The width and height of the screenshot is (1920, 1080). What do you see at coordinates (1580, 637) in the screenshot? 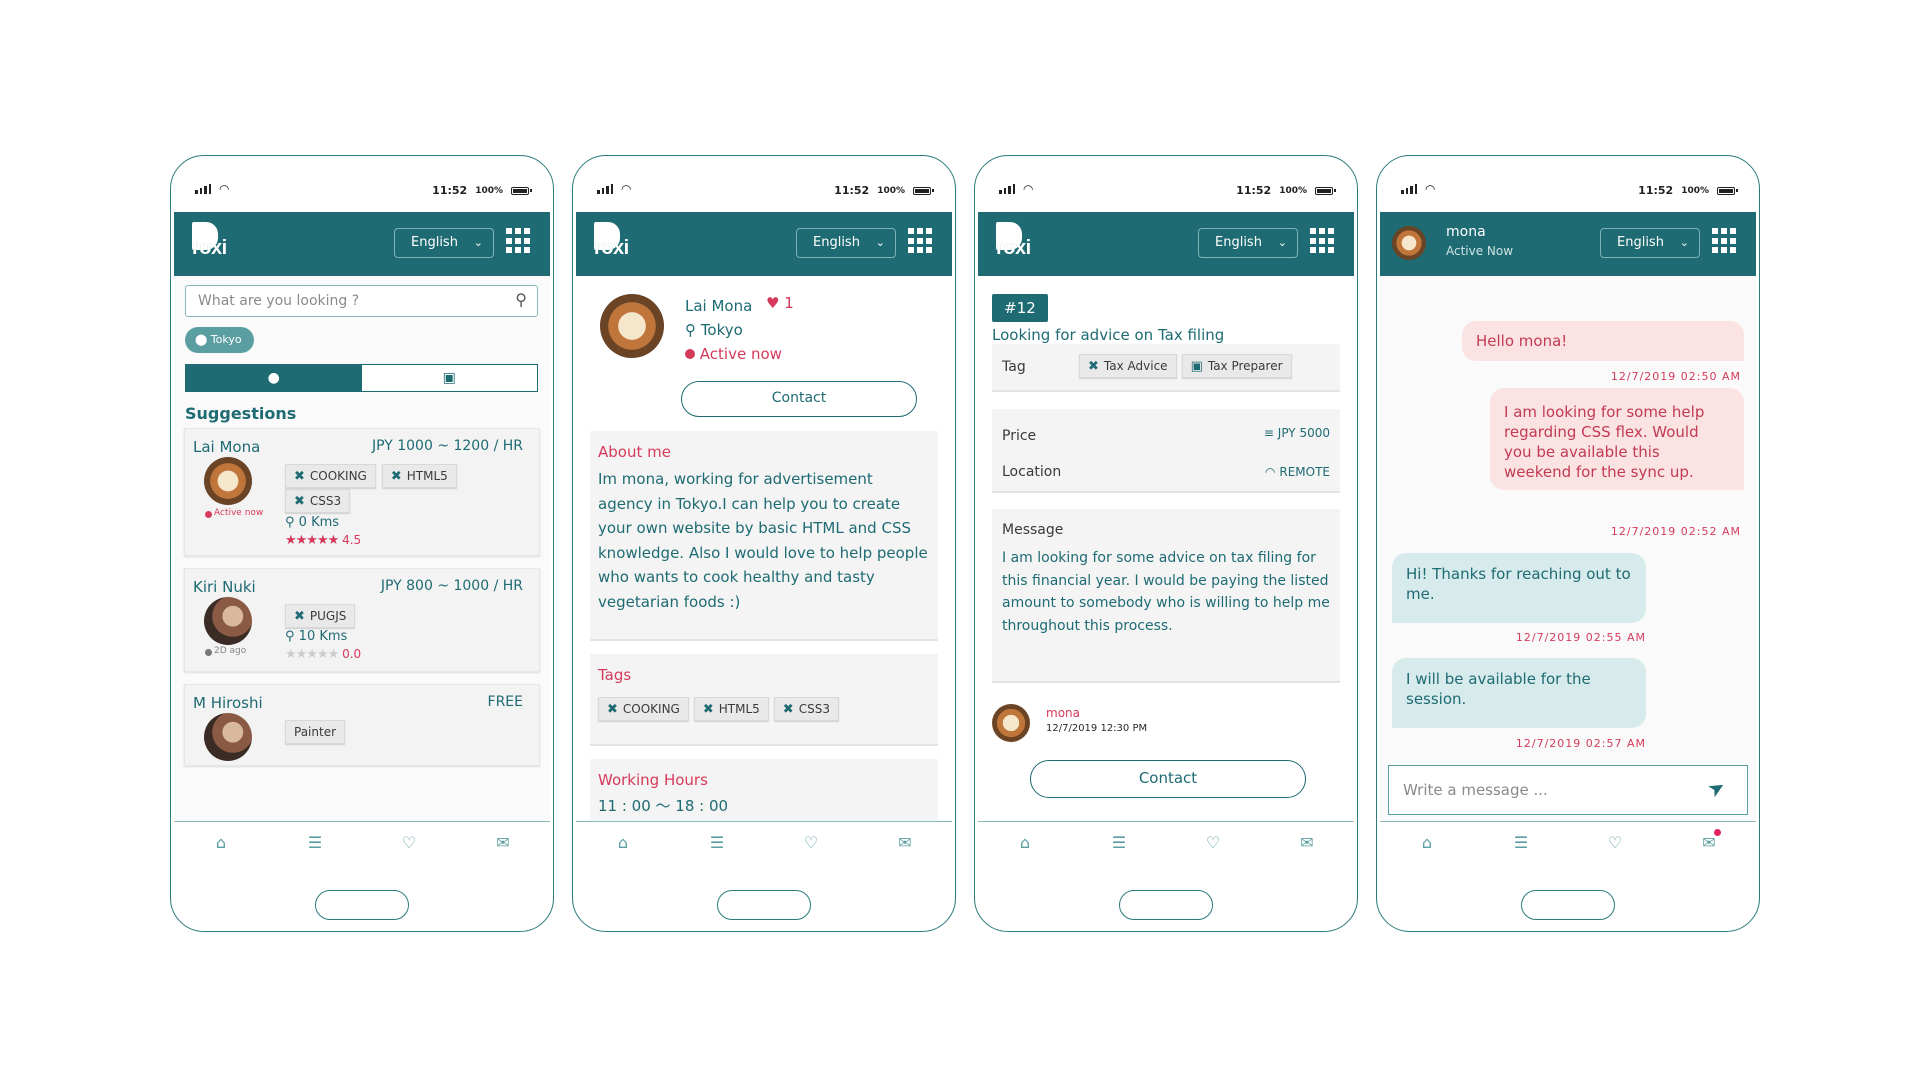
I see `message-time: 12/7/2019 02:55 AM` at bounding box center [1580, 637].